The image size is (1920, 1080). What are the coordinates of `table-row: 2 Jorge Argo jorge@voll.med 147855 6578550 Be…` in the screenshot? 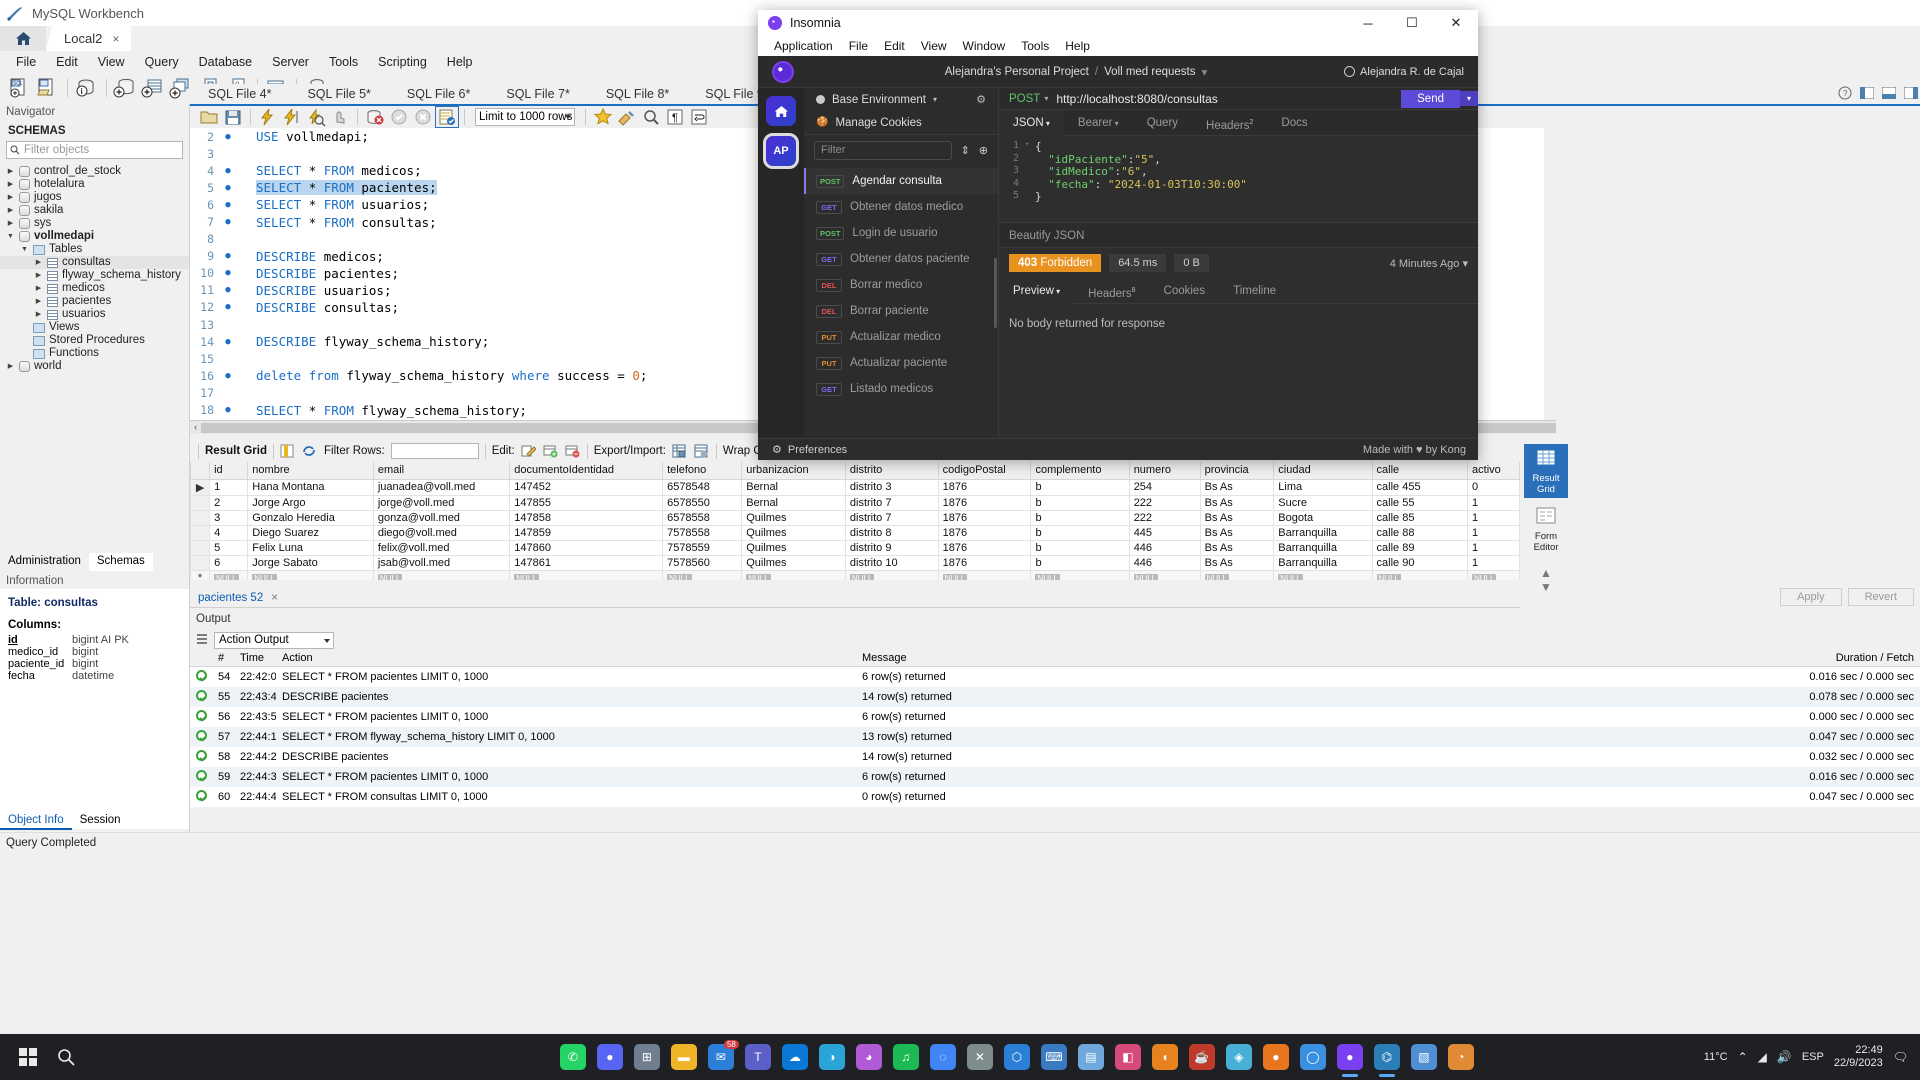 It's located at (855, 502).